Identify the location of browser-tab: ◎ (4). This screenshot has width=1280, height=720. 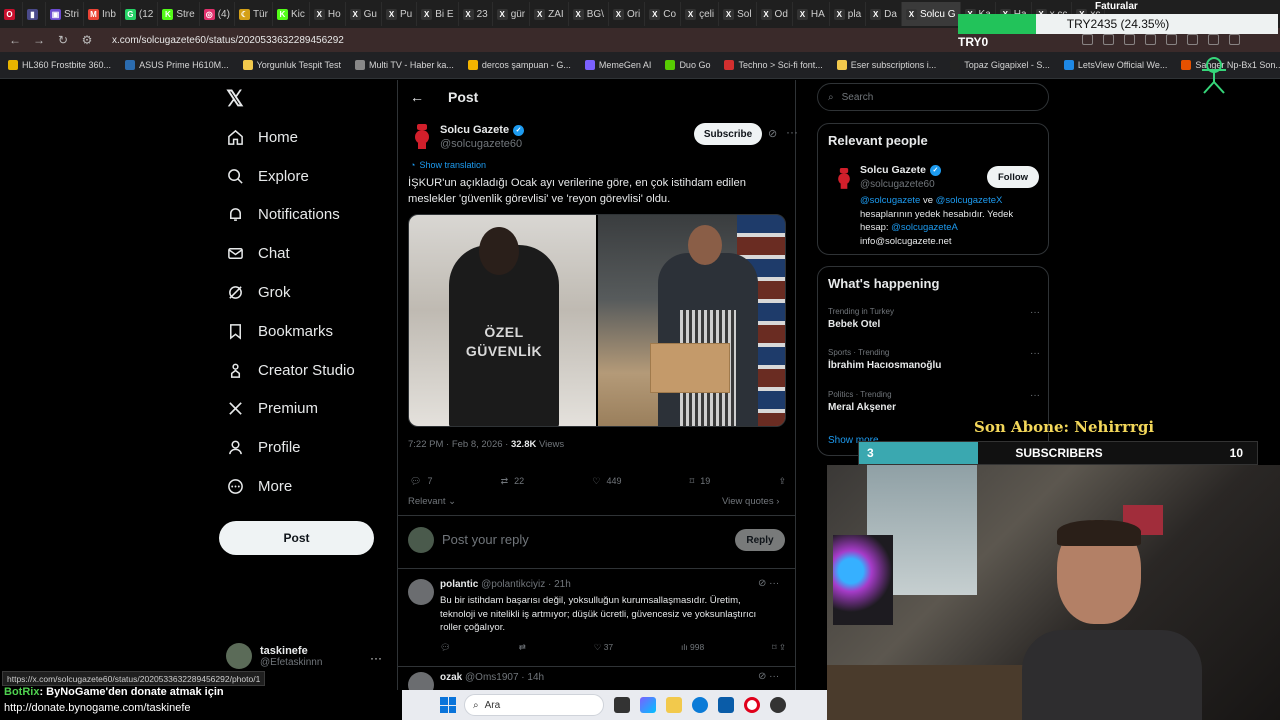
(217, 14).